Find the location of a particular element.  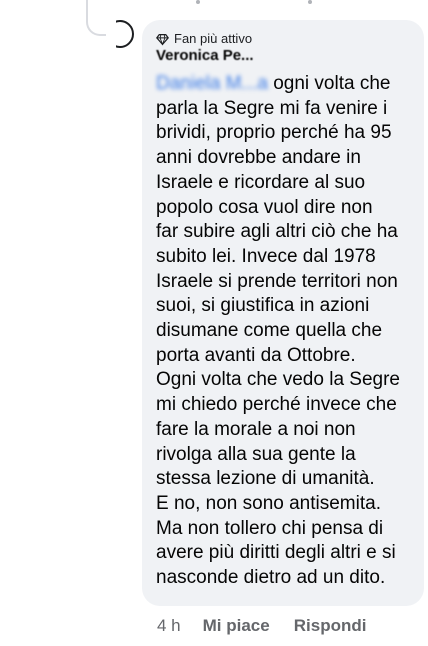

comment-line: anni dovrebbe andare in is located at coordinates (258, 158).